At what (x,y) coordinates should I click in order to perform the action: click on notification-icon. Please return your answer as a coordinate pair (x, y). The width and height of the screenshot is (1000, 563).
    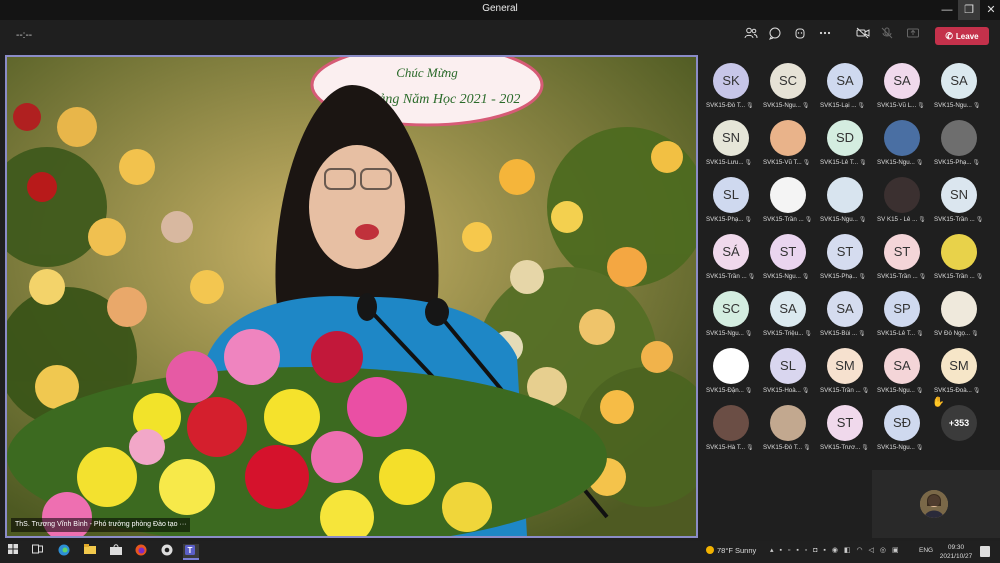
    Looking at the image, I should click on (985, 551).